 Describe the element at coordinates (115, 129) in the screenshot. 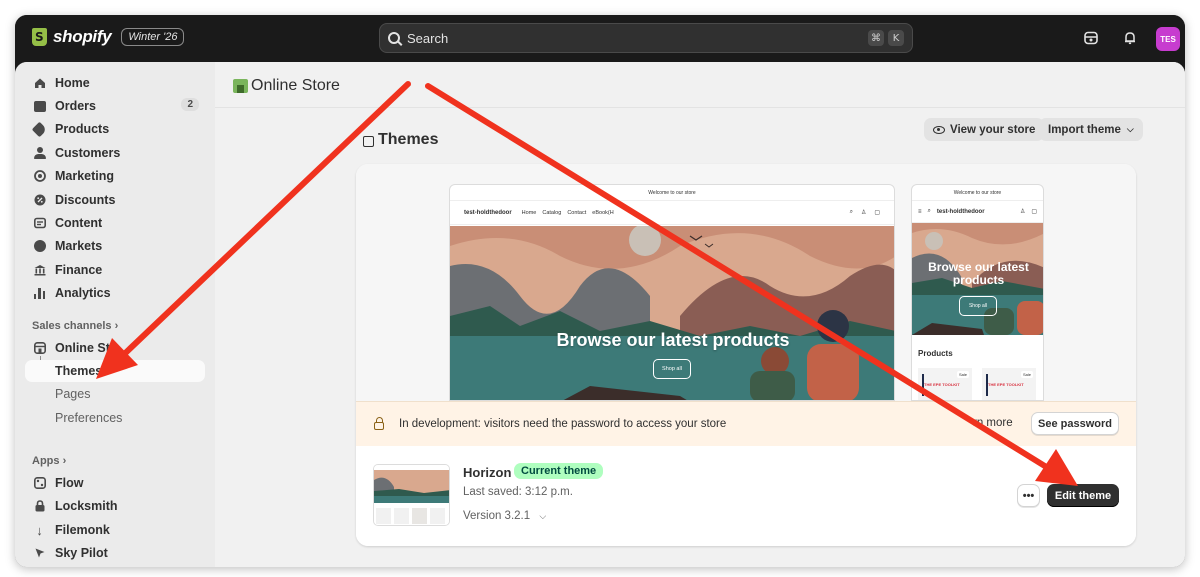

I see `sidebar-item-products: Products` at that location.